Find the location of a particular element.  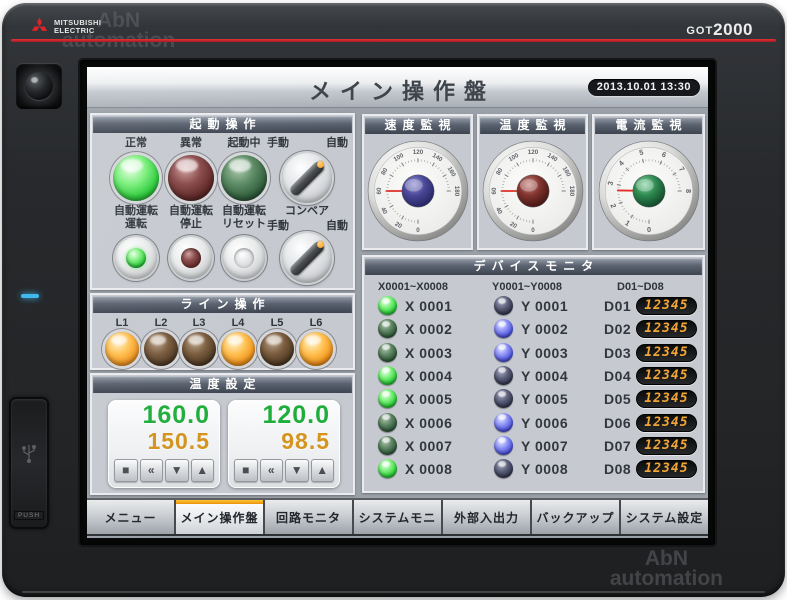

device-monitor-row: X 0008 Y 0008 D08 12345 is located at coordinates (533, 469).